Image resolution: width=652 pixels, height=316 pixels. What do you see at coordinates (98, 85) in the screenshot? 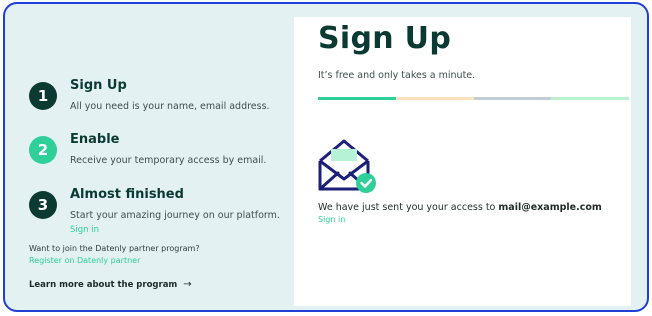
I see `step-title: Sign Up` at bounding box center [98, 85].